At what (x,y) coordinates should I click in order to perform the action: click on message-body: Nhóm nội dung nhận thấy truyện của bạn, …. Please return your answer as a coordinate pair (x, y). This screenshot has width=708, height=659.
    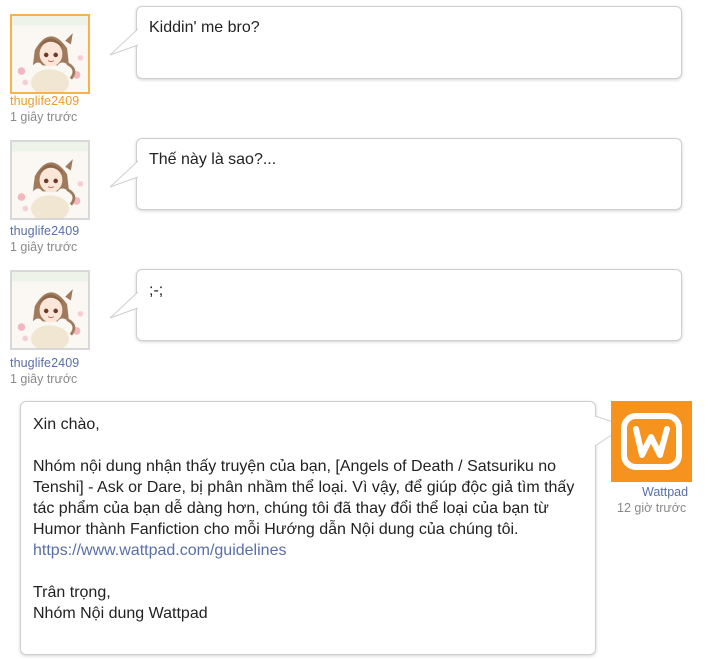
    Looking at the image, I should click on (304, 498).